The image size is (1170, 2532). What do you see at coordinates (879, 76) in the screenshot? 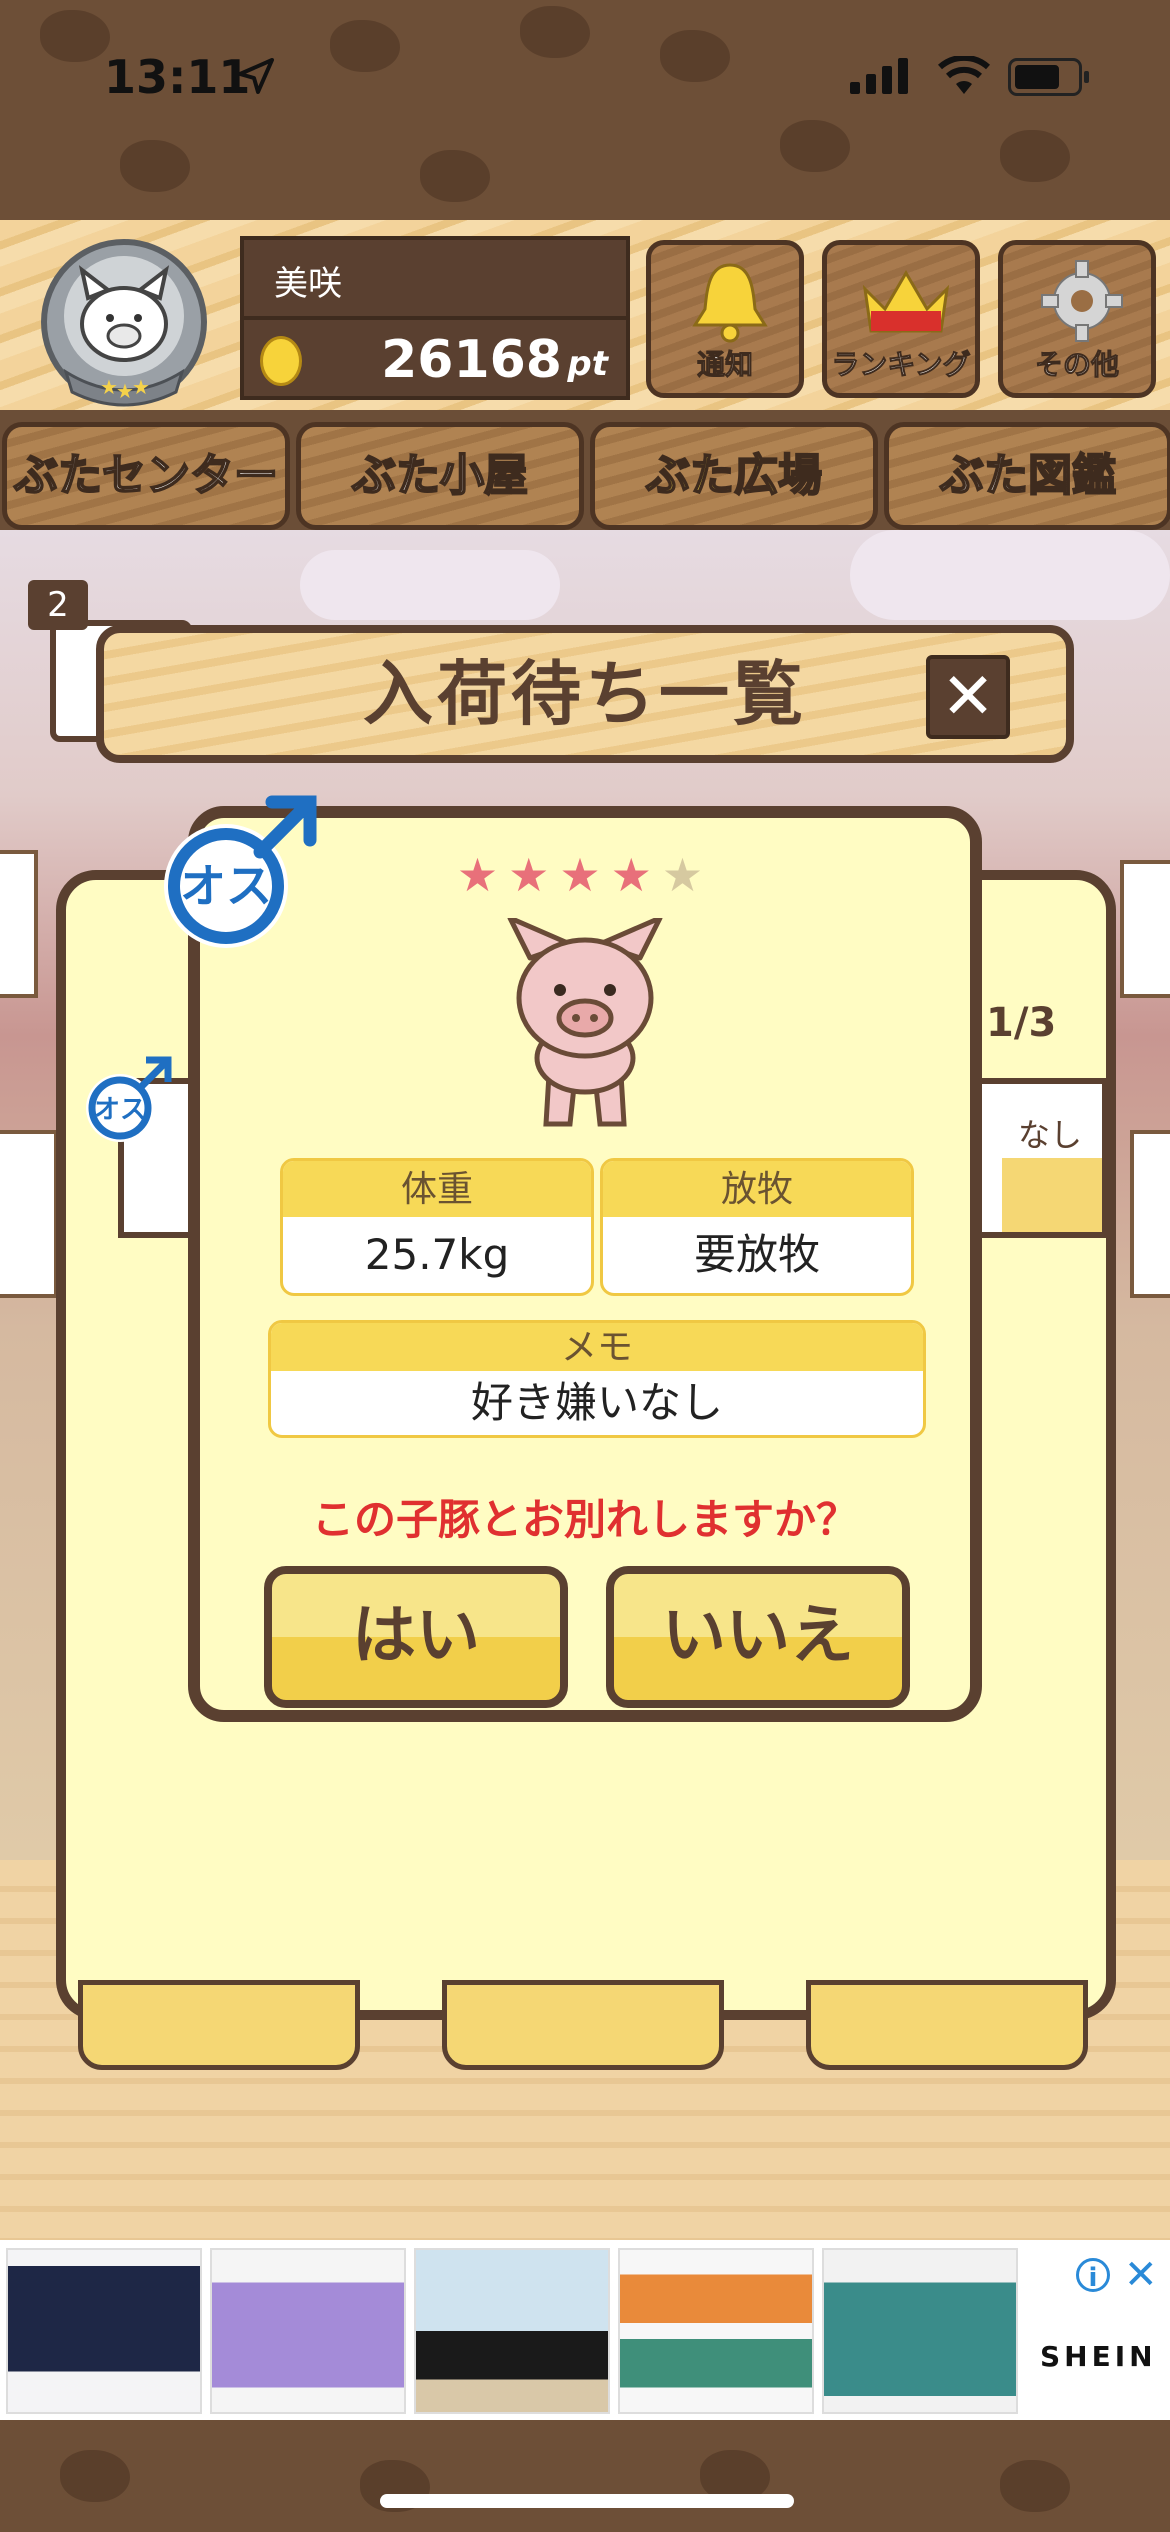
I see `signal-icon` at bounding box center [879, 76].